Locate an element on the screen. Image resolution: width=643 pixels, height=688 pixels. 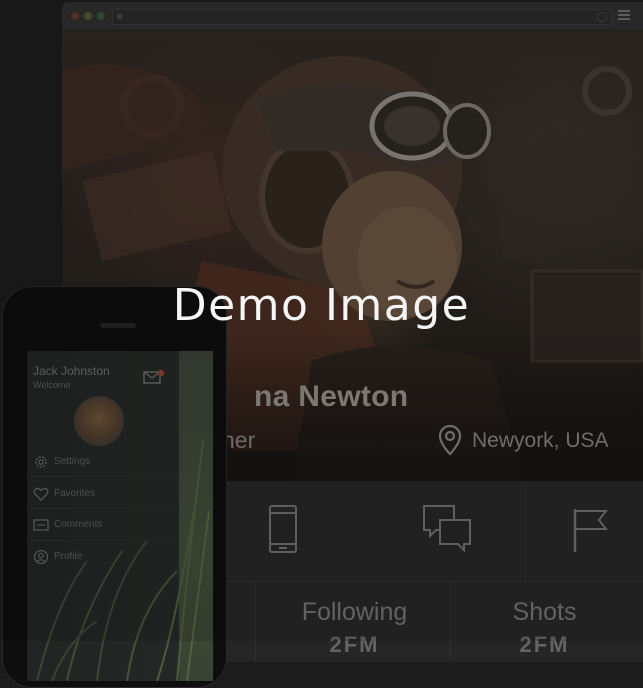
chat-bubbles-icon is located at coordinates (447, 530).